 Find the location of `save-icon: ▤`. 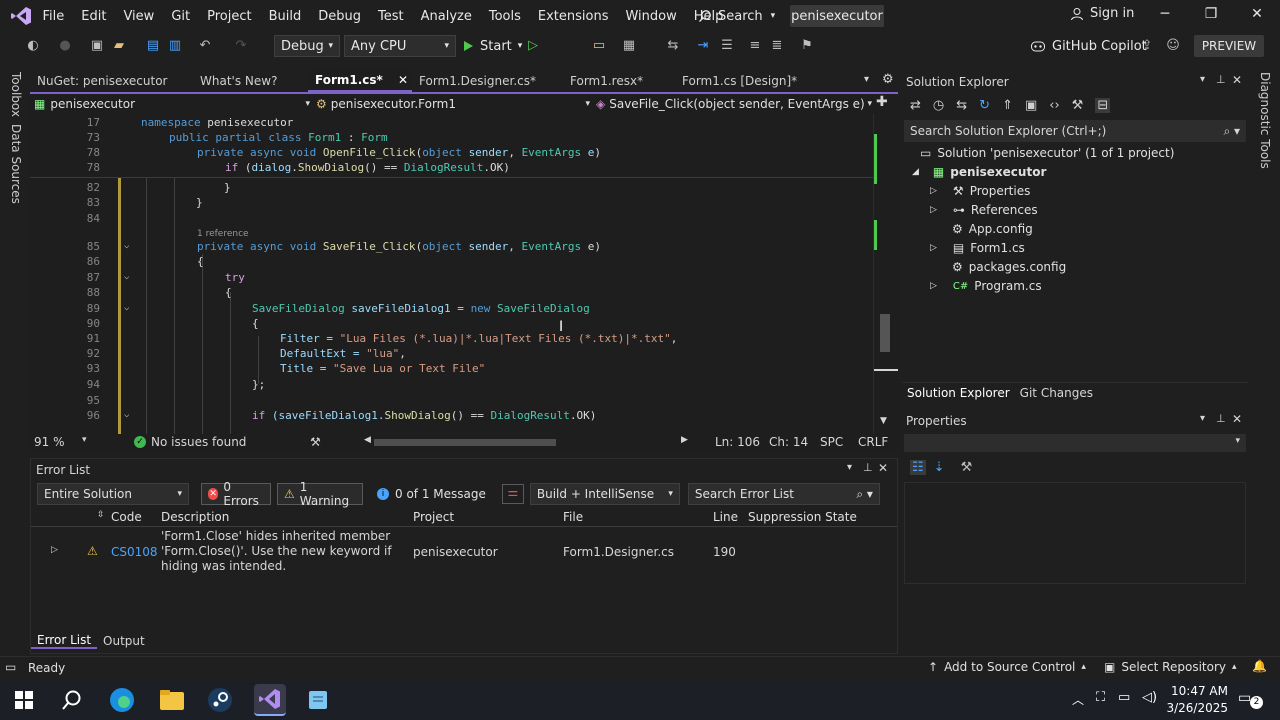

save-icon: ▤ is located at coordinates (153, 46).